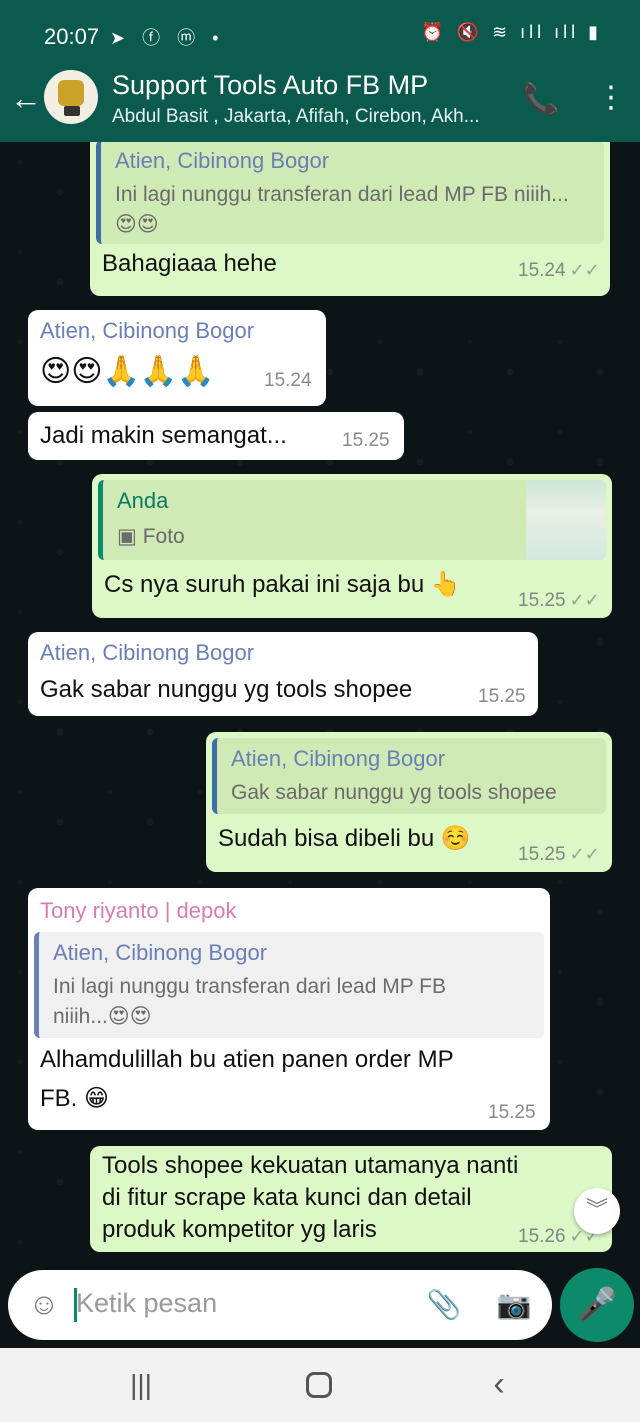 Image resolution: width=640 pixels, height=1422 pixels. I want to click on incoming-message: Jadi makin semangat... 15.25, so click(216, 436).